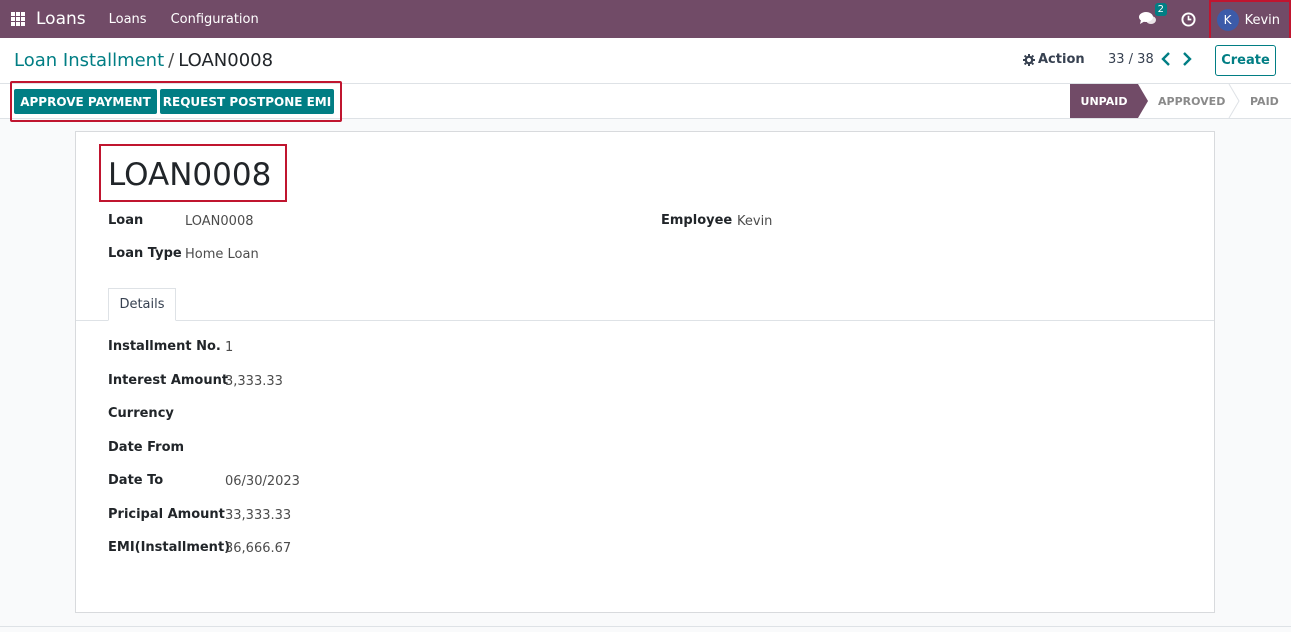 The image size is (1291, 632). I want to click on apps-grid-icon, so click(18, 19).